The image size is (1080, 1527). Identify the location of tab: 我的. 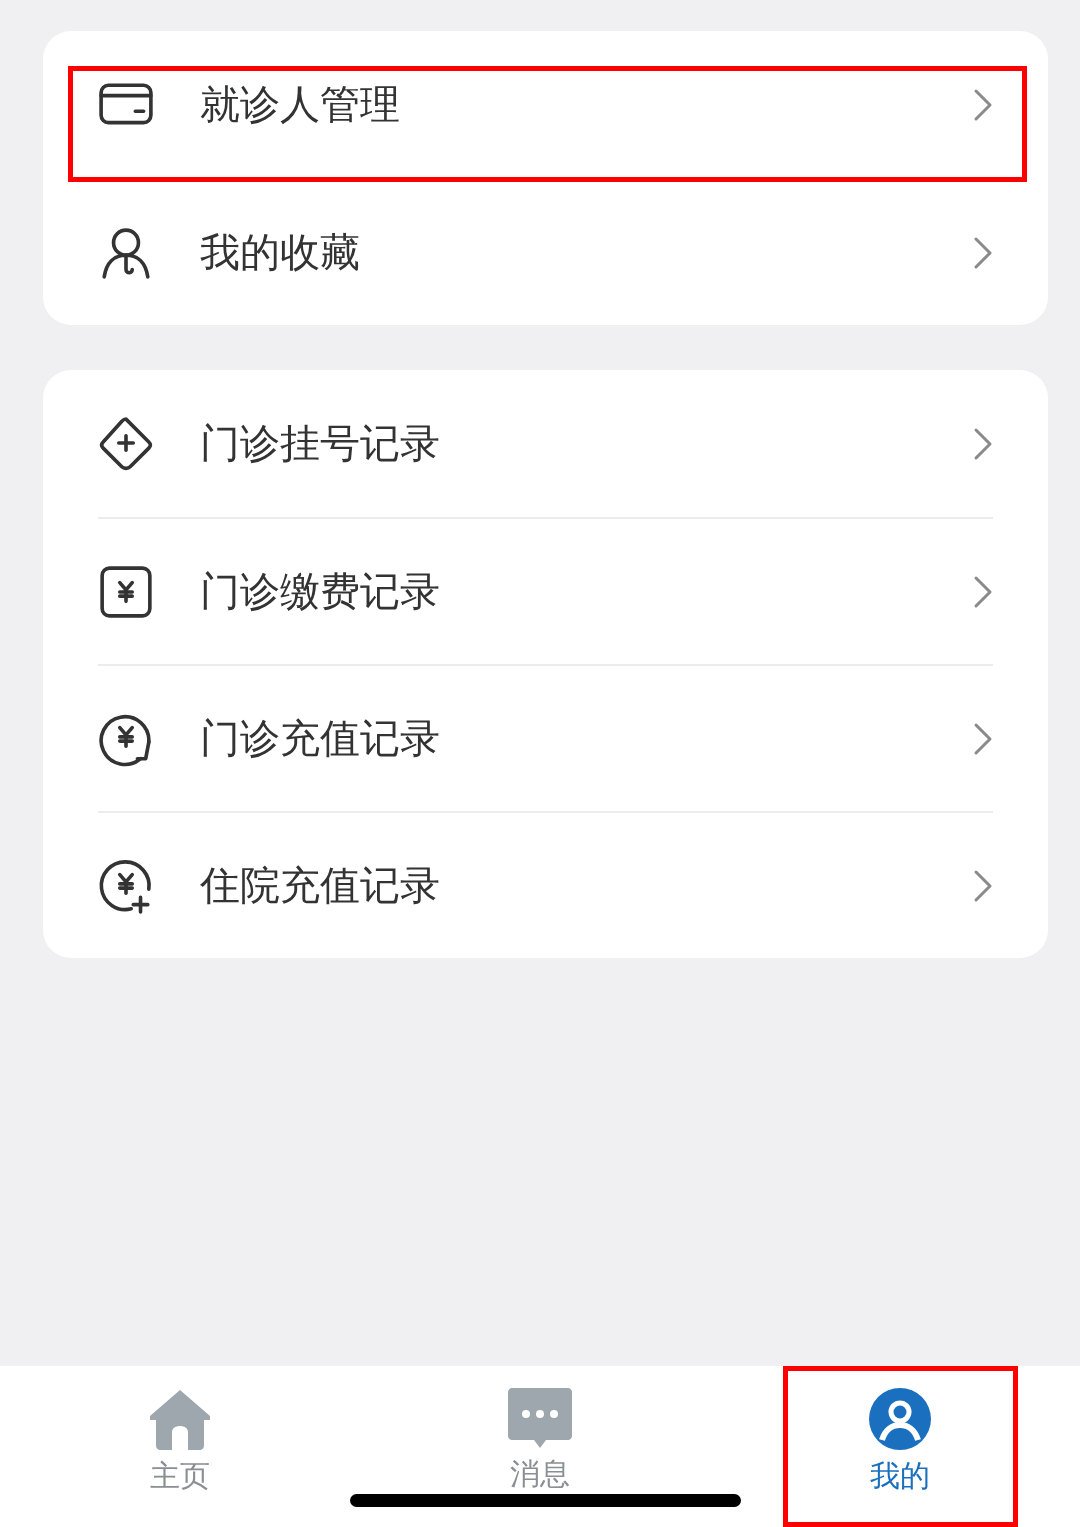
(900, 1446).